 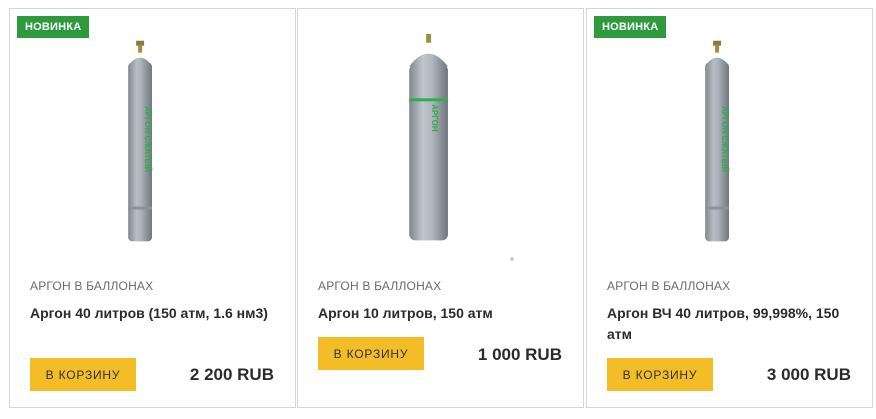 What do you see at coordinates (434, 118) in the screenshot?
I see `cylinder-label: АРГОН` at bounding box center [434, 118].